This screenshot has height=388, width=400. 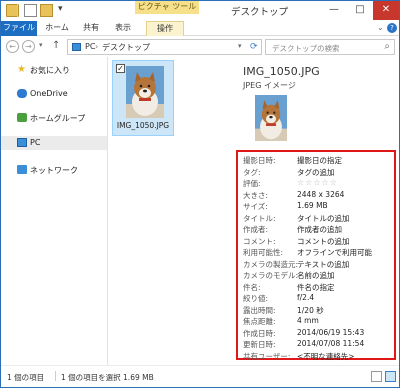 I want to click on tab-home: ホーム, so click(x=57, y=28).